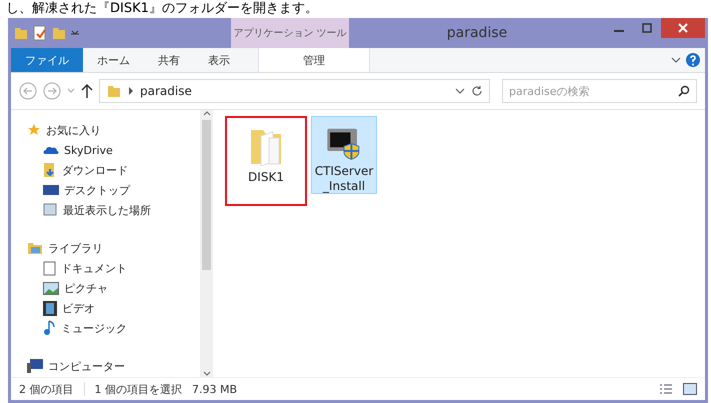 Image resolution: width=711 pixels, height=403 pixels. I want to click on ribbon-tab: ファイル, so click(47, 60).